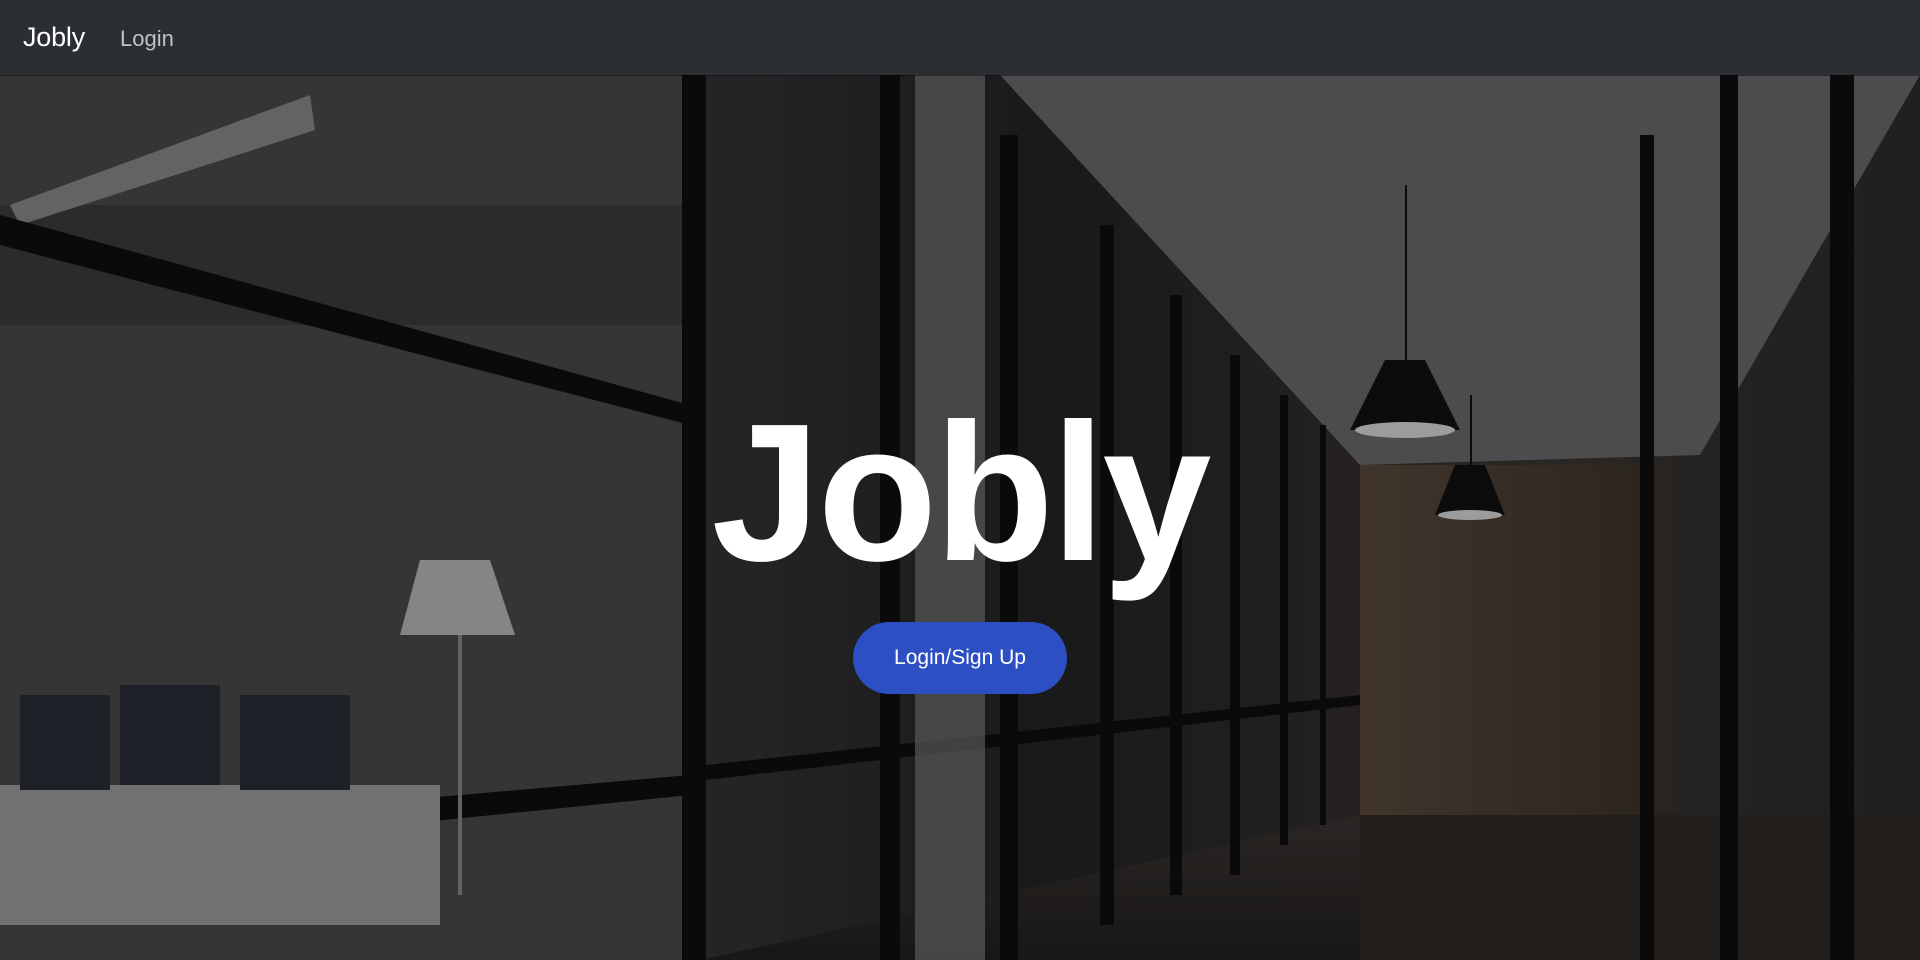 Image resolution: width=1920 pixels, height=960 pixels. I want to click on nav-link-login: Login, so click(147, 39).